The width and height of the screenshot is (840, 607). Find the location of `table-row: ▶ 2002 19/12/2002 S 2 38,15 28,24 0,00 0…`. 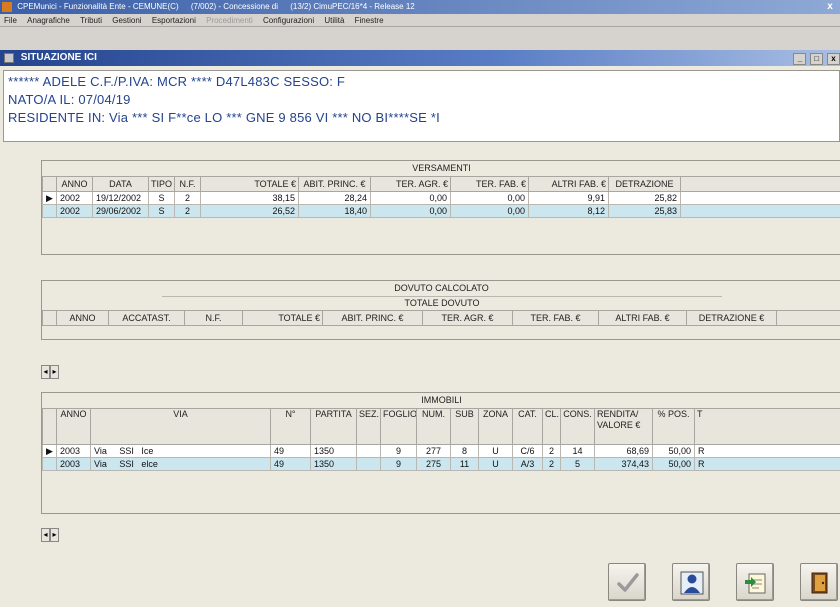

table-row: ▶ 2002 19/12/2002 S 2 38,15 28,24 0,00 0… is located at coordinates (441, 198).